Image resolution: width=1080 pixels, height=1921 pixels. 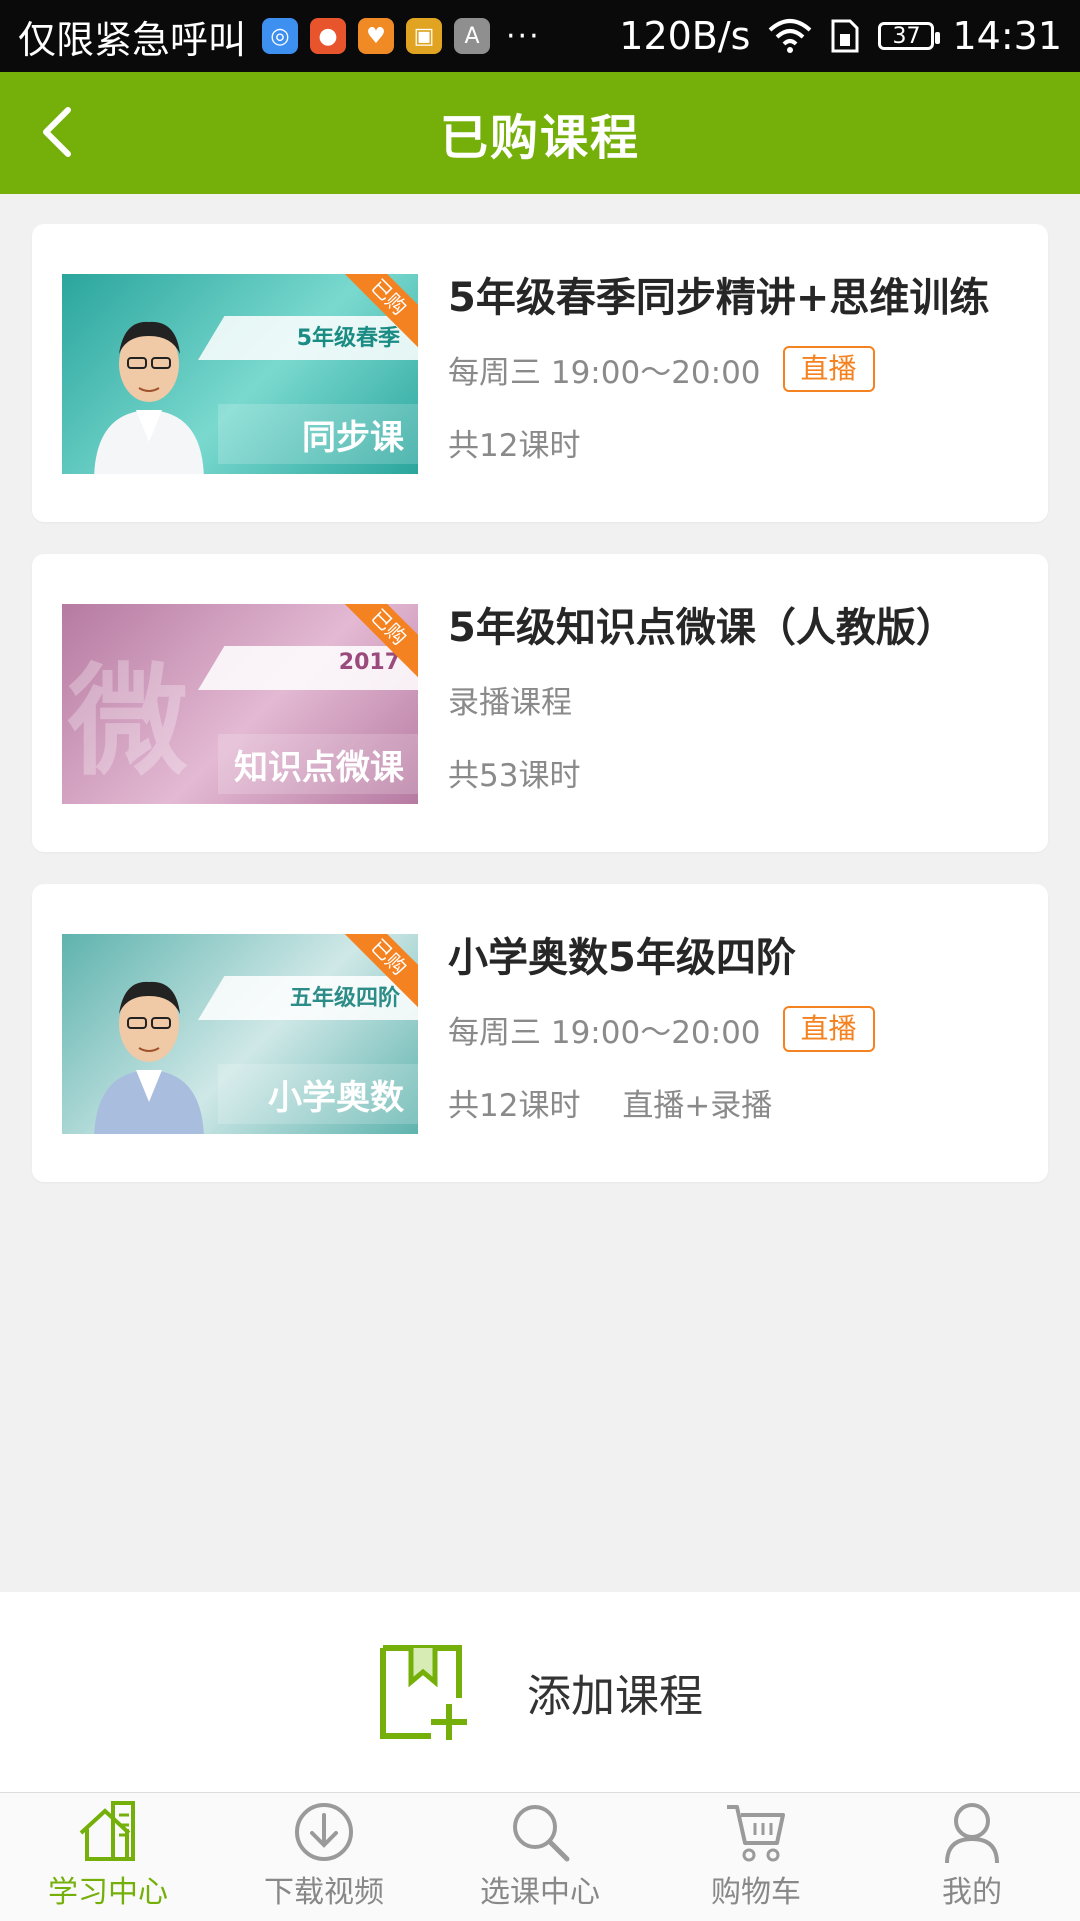 I want to click on bottom-nav: 学习中心 下载视频 选课中心 购物车 我的, so click(x=540, y=1856).